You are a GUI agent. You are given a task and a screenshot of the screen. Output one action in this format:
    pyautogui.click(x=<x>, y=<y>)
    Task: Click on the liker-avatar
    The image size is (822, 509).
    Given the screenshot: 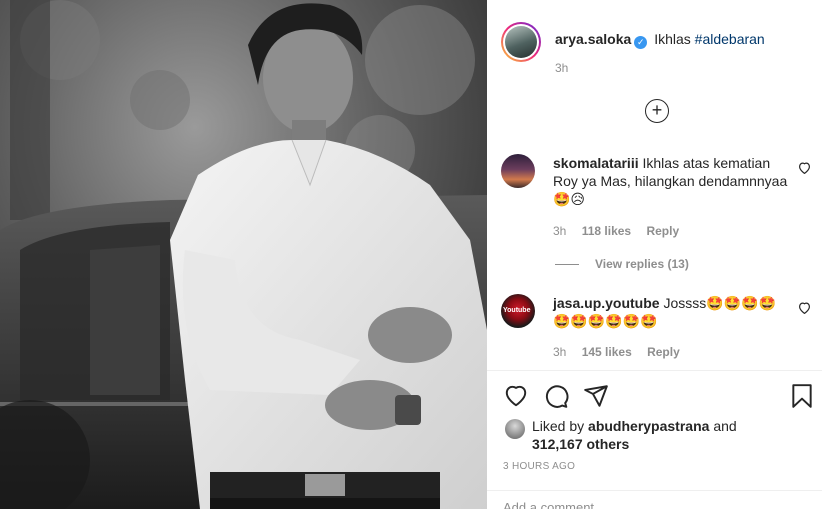 What is the action you would take?
    pyautogui.click(x=515, y=429)
    